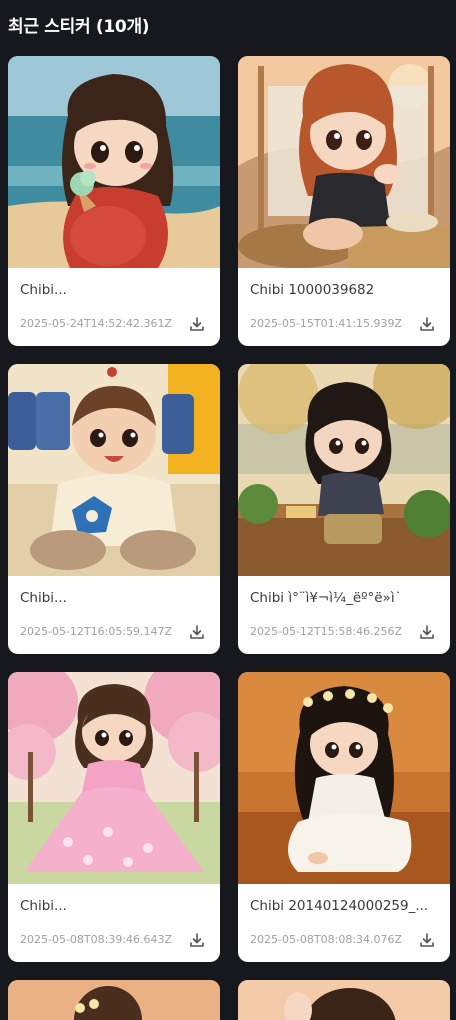  What do you see at coordinates (96, 631) in the screenshot?
I see `sticker-timestamp: 2025-05-12T16:05:59.147Z` at bounding box center [96, 631].